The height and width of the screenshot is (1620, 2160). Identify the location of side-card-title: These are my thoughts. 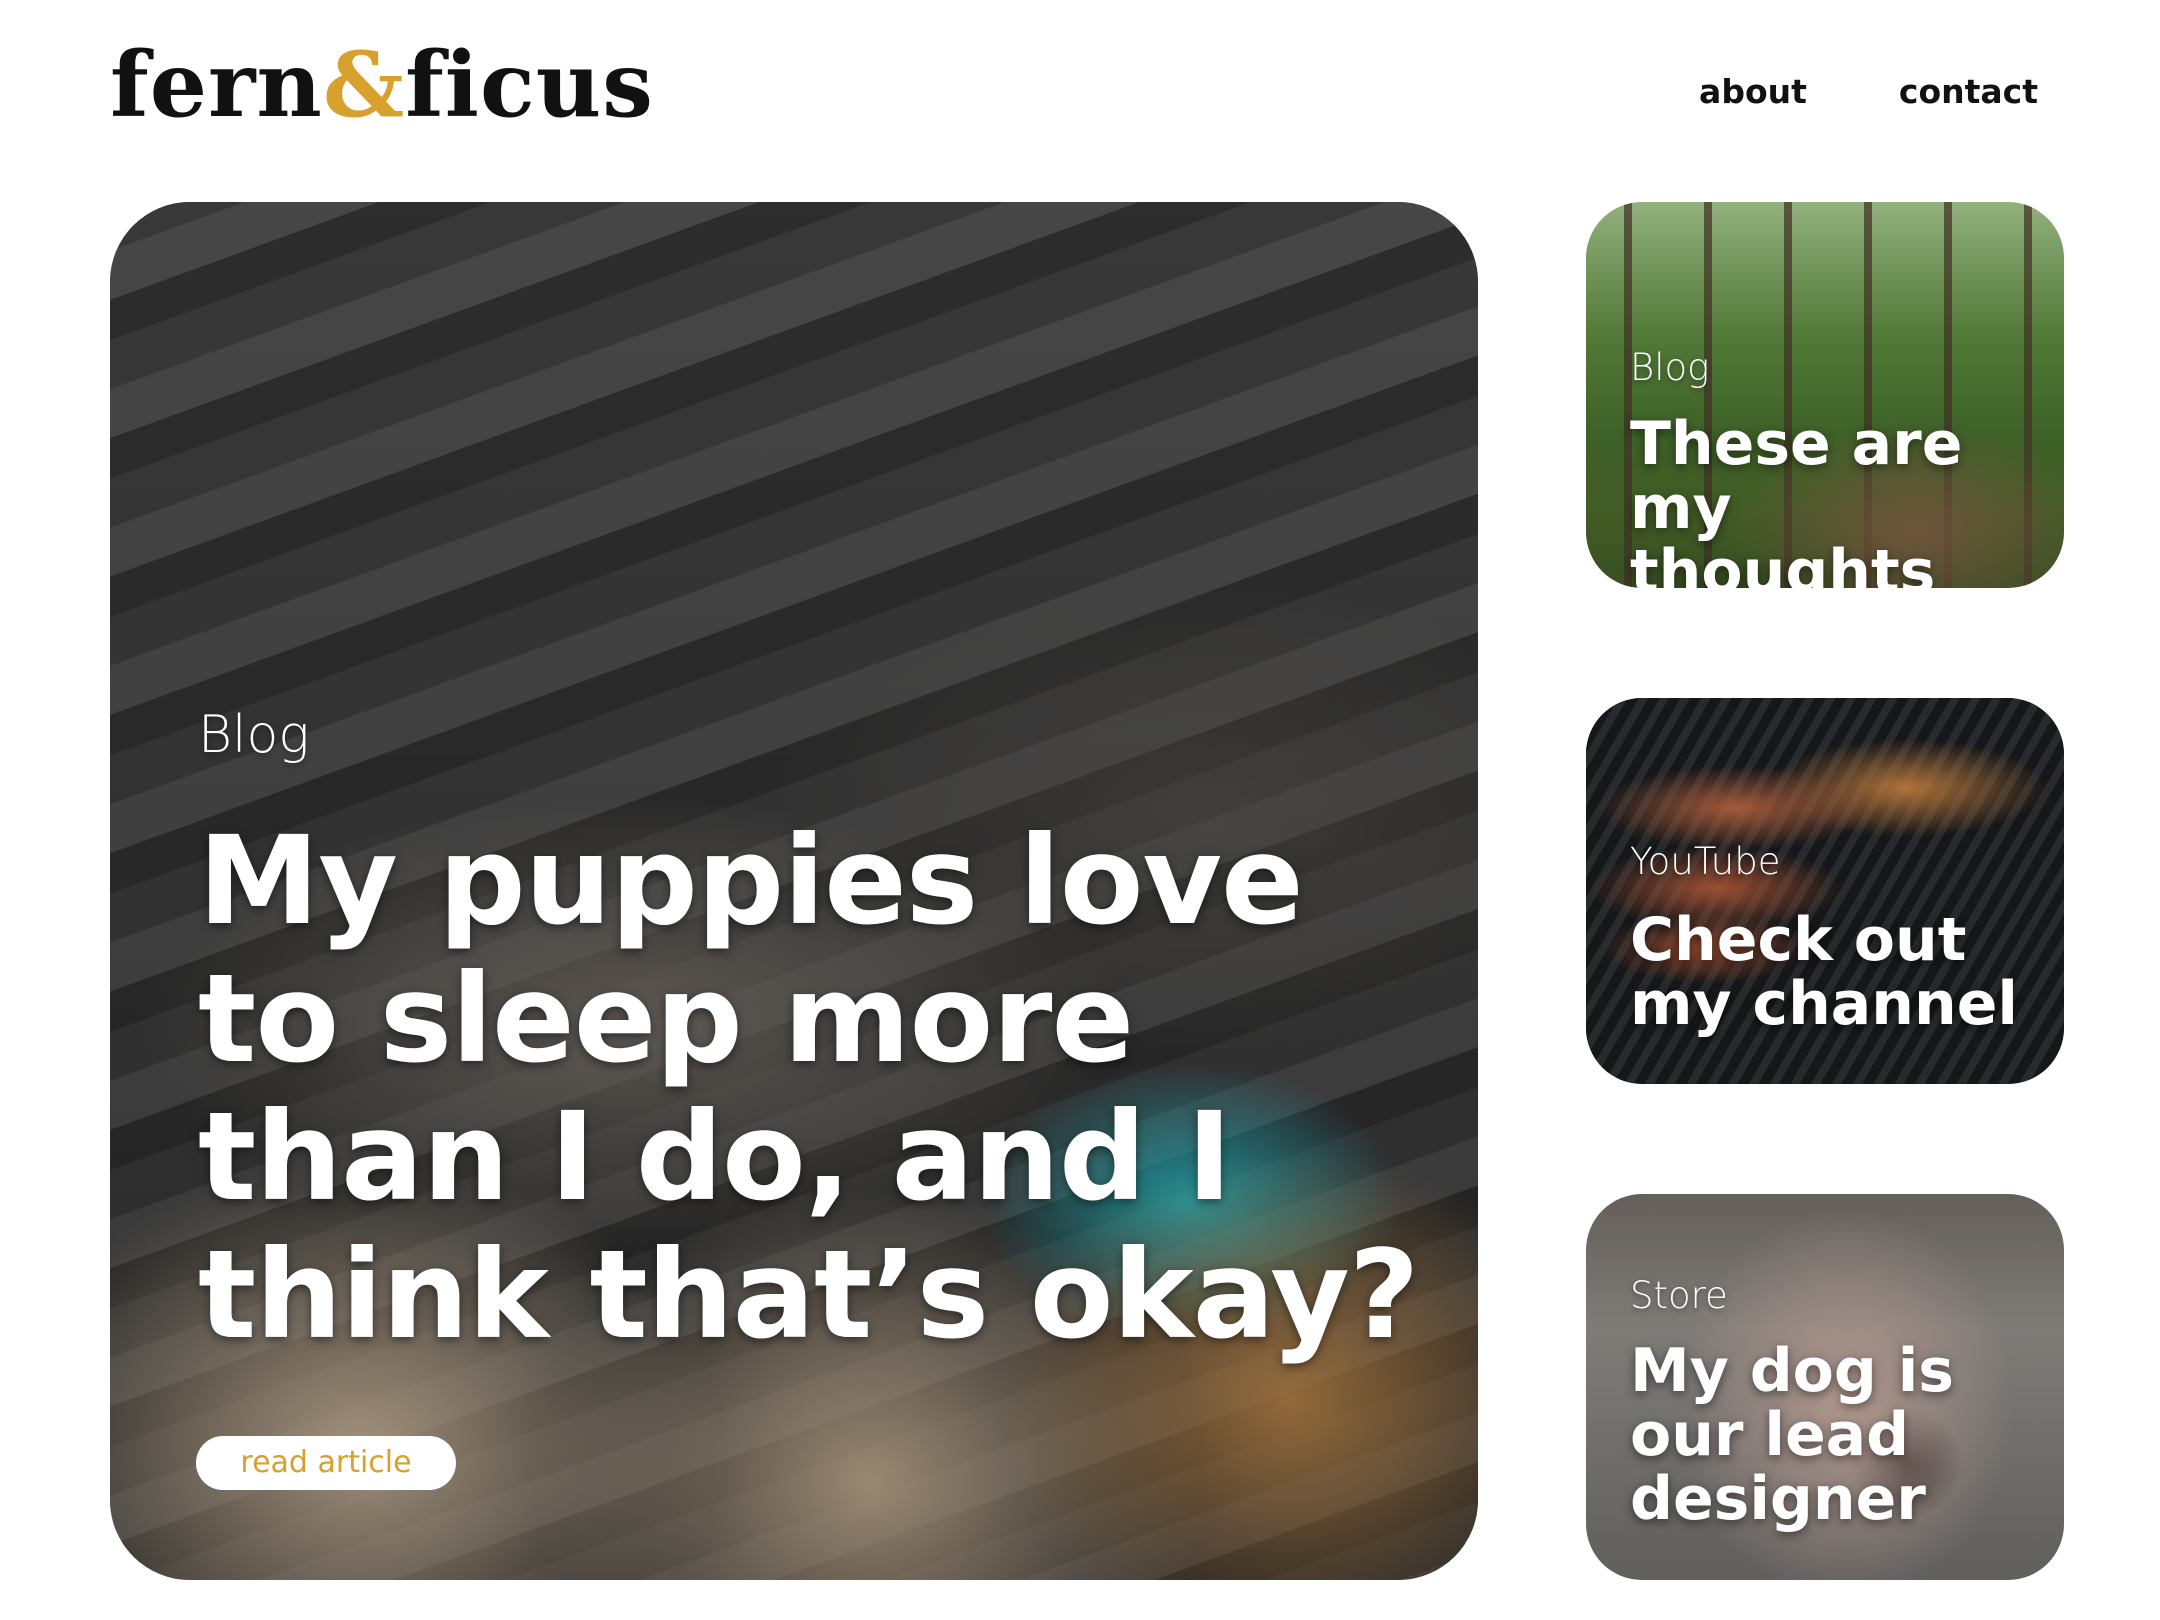
(1796, 498).